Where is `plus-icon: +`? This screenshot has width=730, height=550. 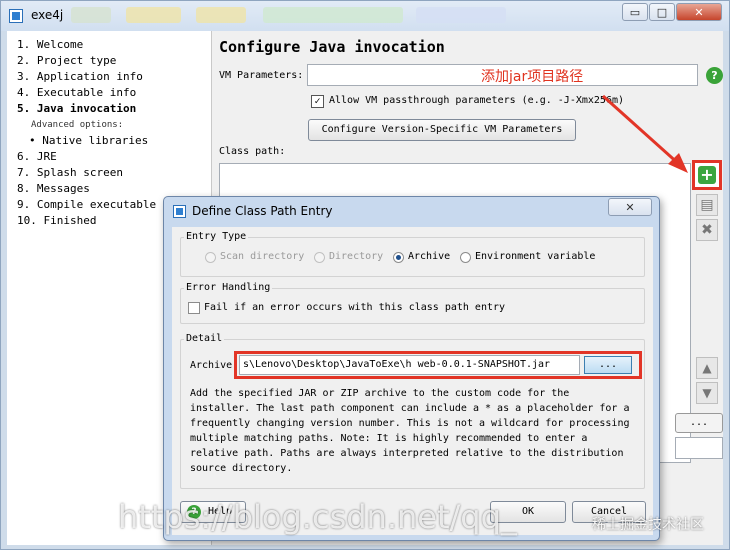 plus-icon: + is located at coordinates (707, 175).